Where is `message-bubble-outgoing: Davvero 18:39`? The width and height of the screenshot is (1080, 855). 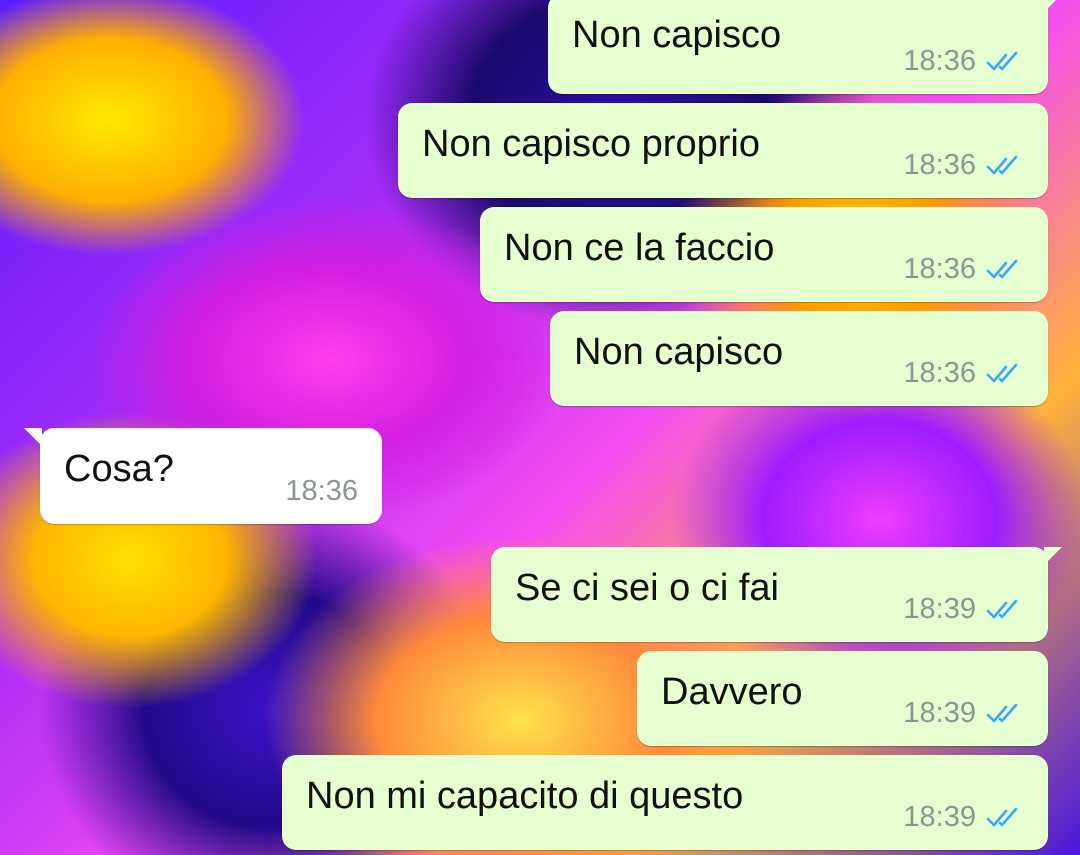
message-bubble-outgoing: Davvero 18:39 is located at coordinates (842, 698).